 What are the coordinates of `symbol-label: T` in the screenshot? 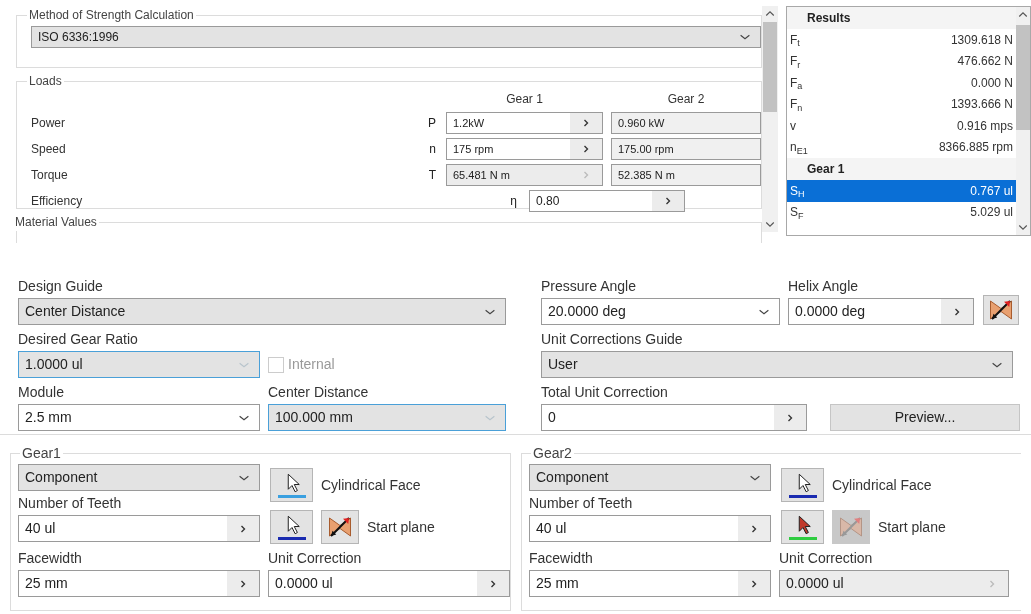 It's located at (432, 175).